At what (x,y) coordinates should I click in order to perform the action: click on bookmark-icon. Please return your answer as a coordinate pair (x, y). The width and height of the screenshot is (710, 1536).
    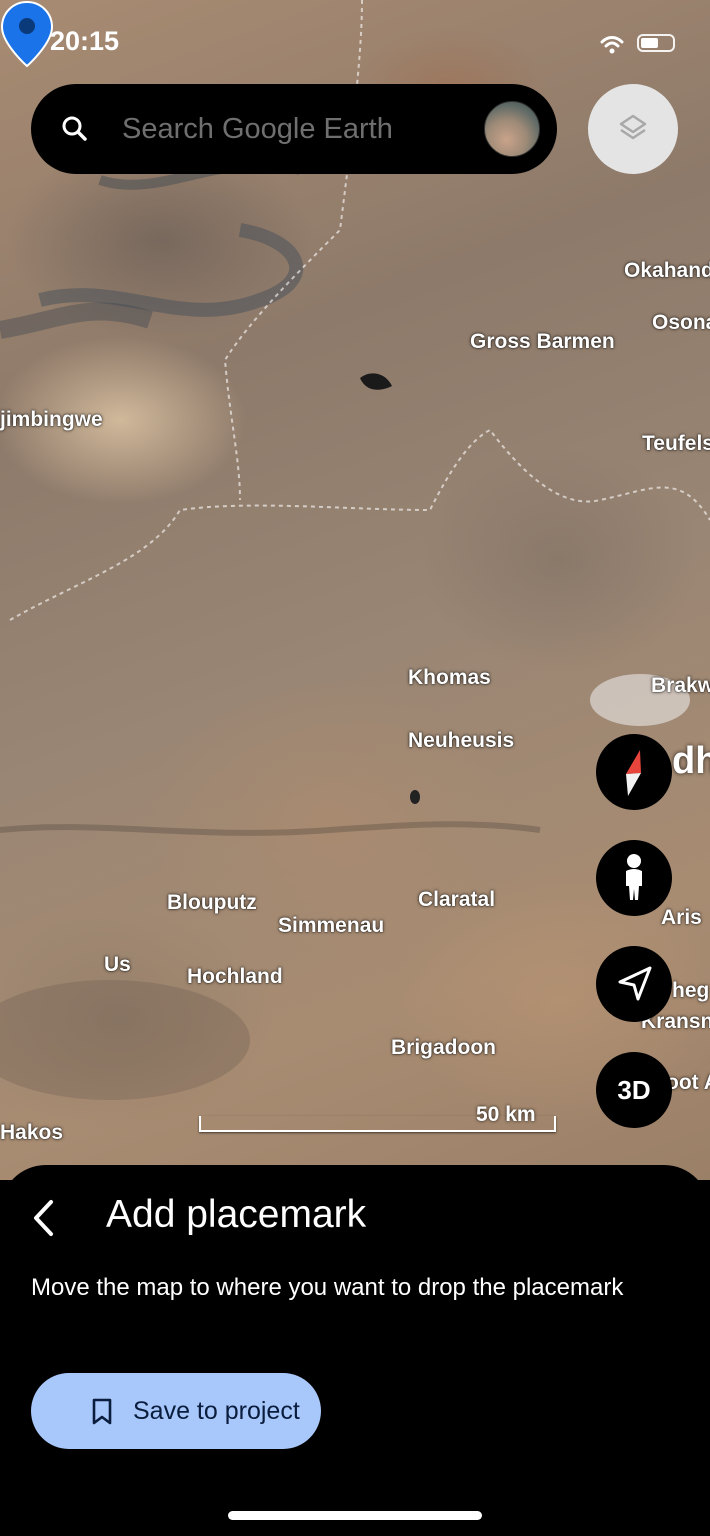
    Looking at the image, I should click on (102, 1411).